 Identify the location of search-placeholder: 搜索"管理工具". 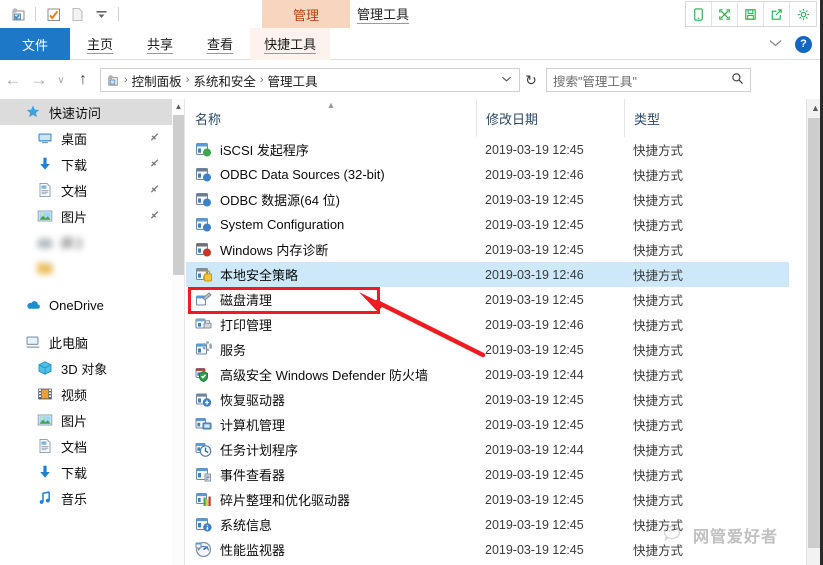
(595, 81).